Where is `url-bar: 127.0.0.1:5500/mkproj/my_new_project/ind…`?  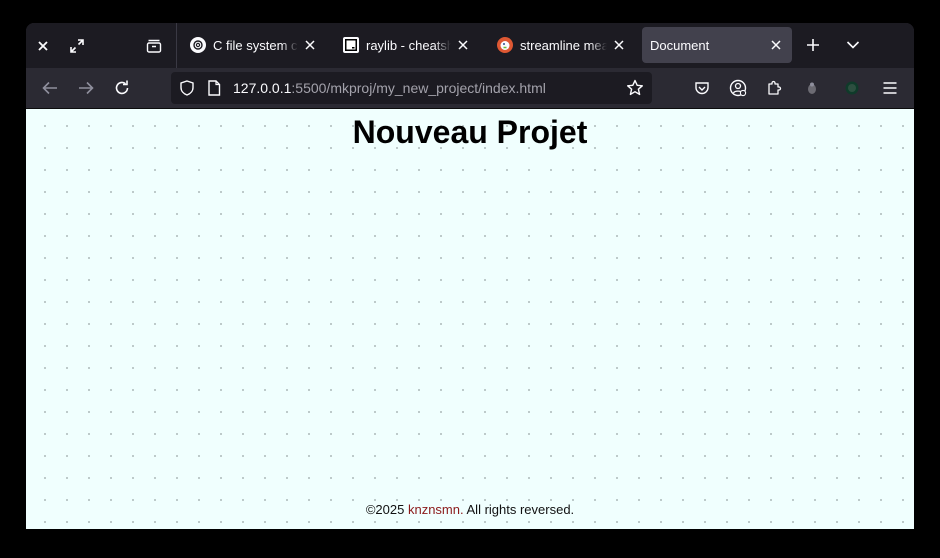
url-bar: 127.0.0.1:5500/mkproj/my_new_project/ind… is located at coordinates (411, 88).